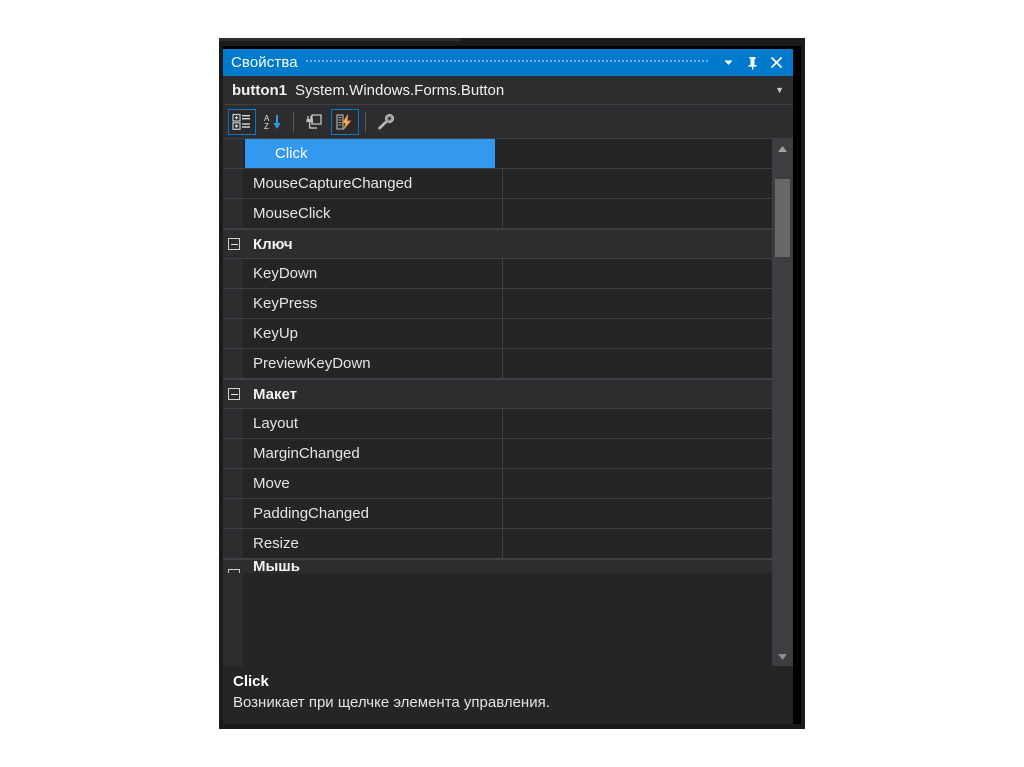  Describe the element at coordinates (363, 453) in the screenshot. I see `property-name: MarginChanged` at that location.